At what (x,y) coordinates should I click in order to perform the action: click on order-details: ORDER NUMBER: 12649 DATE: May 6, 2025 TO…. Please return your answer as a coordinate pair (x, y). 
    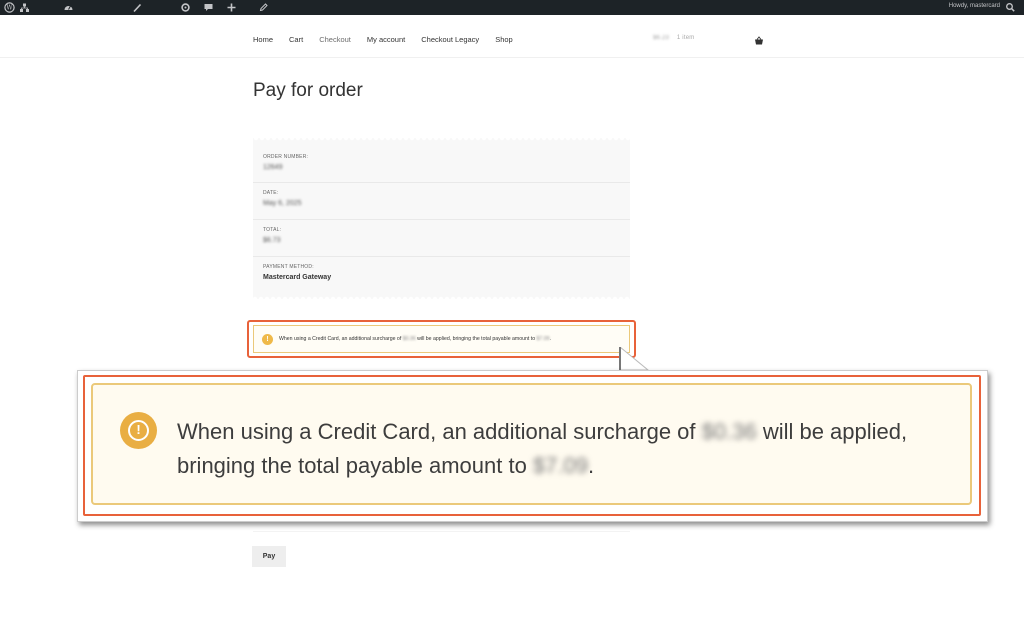
    Looking at the image, I should click on (441, 218).